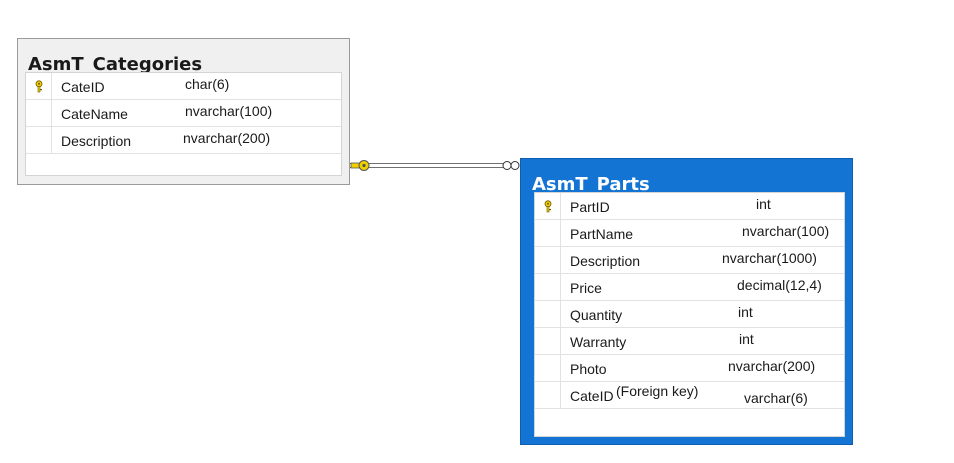 The height and width of the screenshot is (463, 954). Describe the element at coordinates (779, 285) in the screenshot. I see `column-type: decimal(12,4)` at that location.